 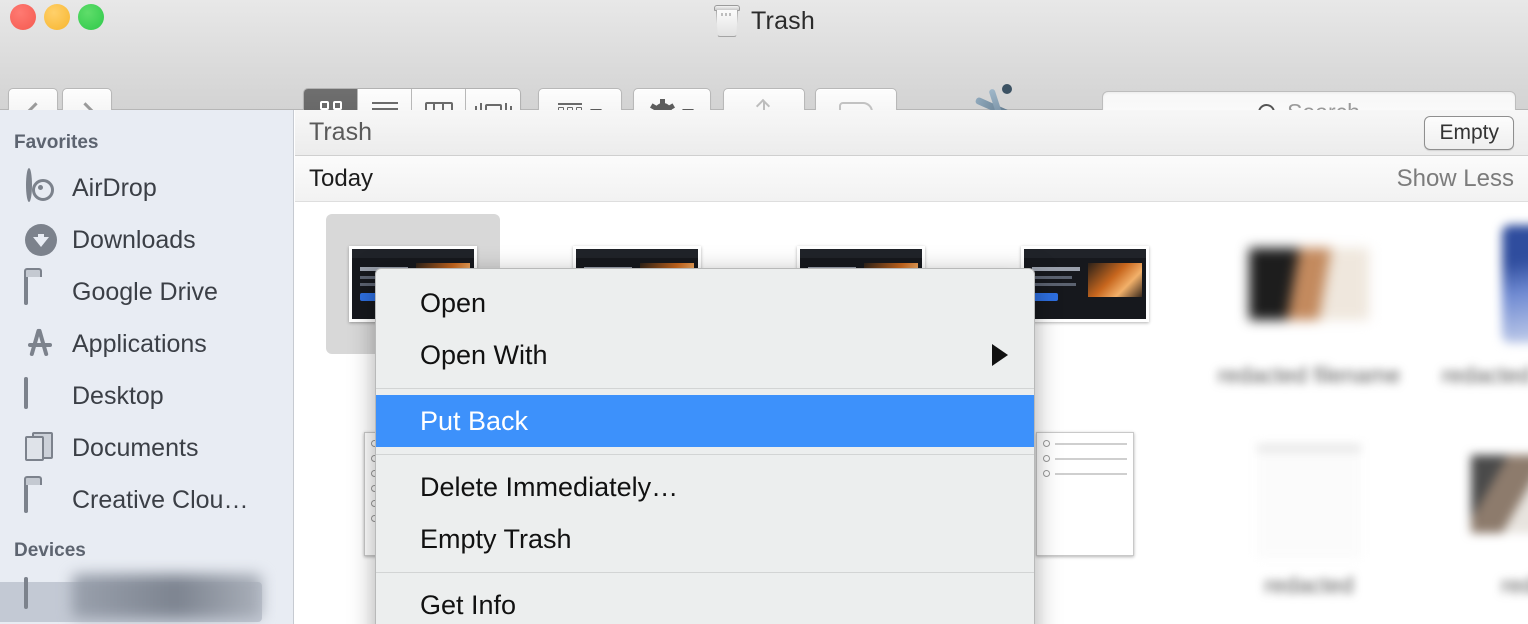 What do you see at coordinates (41, 595) in the screenshot?
I see `laptop-icon` at bounding box center [41, 595].